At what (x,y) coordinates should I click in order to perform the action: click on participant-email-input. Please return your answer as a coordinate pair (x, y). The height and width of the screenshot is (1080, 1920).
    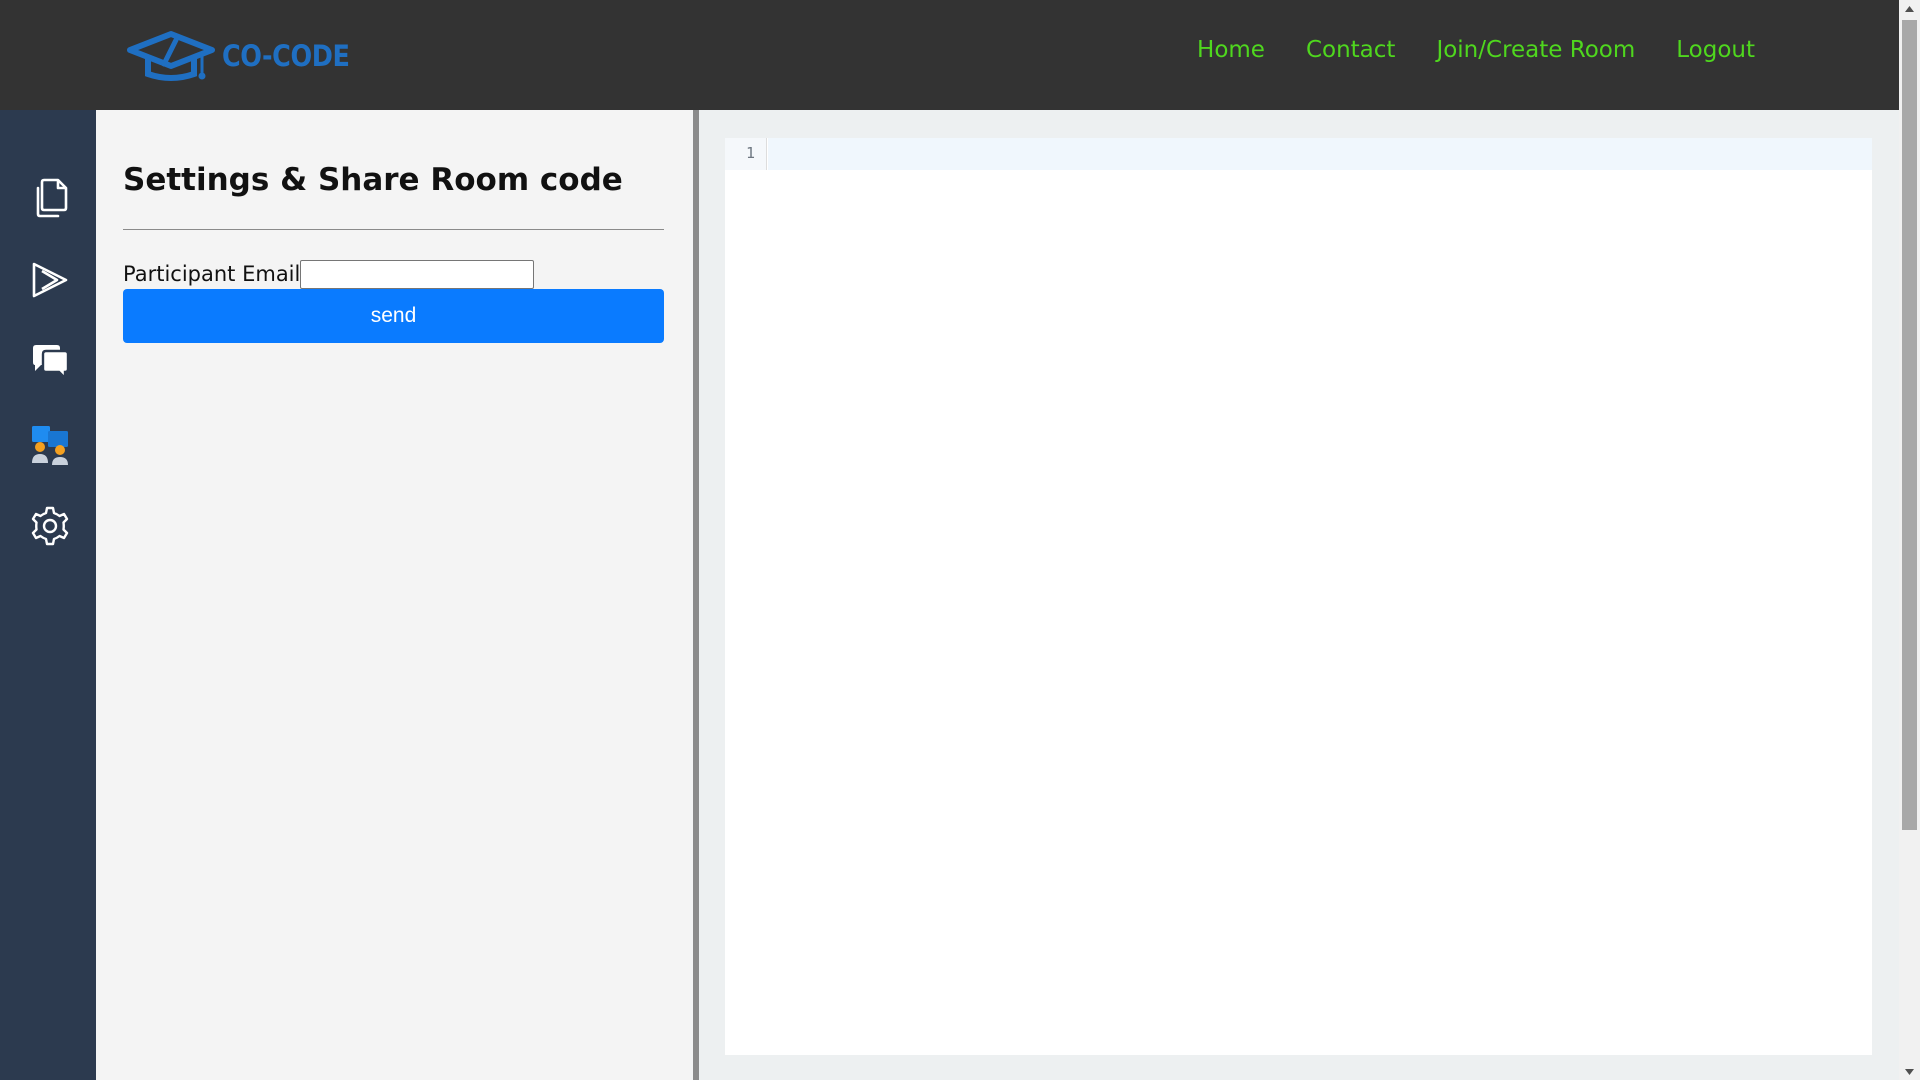
    Looking at the image, I should click on (417, 274).